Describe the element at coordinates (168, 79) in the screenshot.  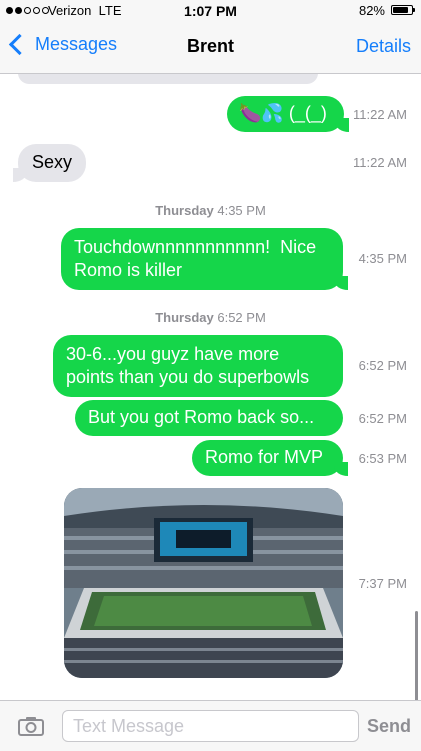
I see `message-bubble-incoming-partial` at that location.